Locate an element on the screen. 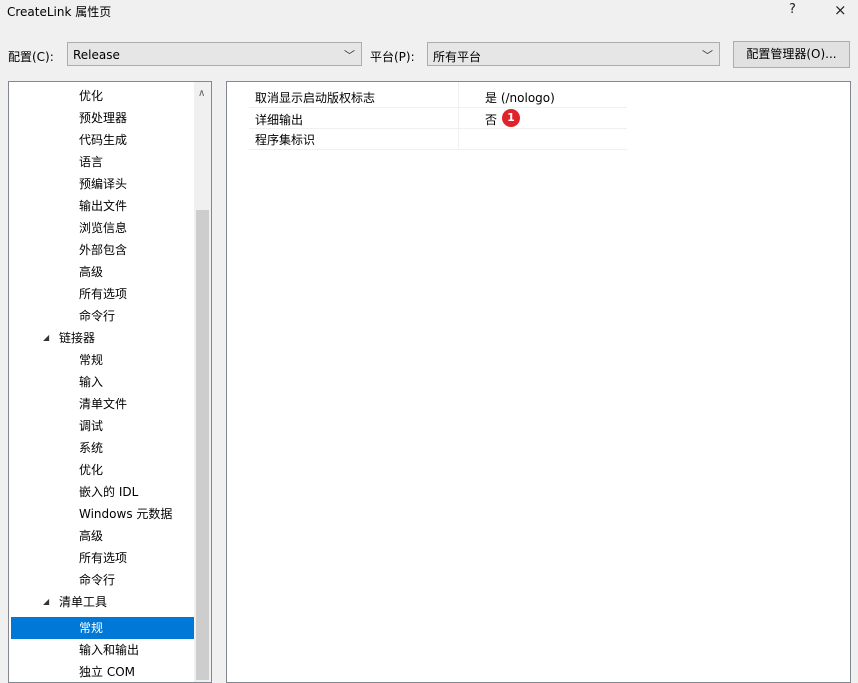 The width and height of the screenshot is (858, 683). tree-item-optimization: 优化 is located at coordinates (91, 96).